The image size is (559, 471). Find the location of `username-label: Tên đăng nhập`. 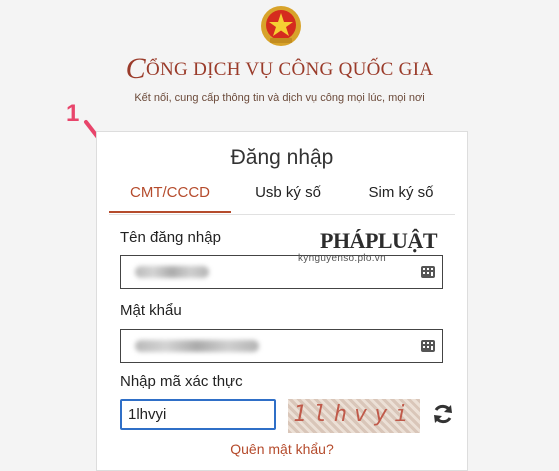

username-label: Tên đăng nhập is located at coordinates (170, 237).